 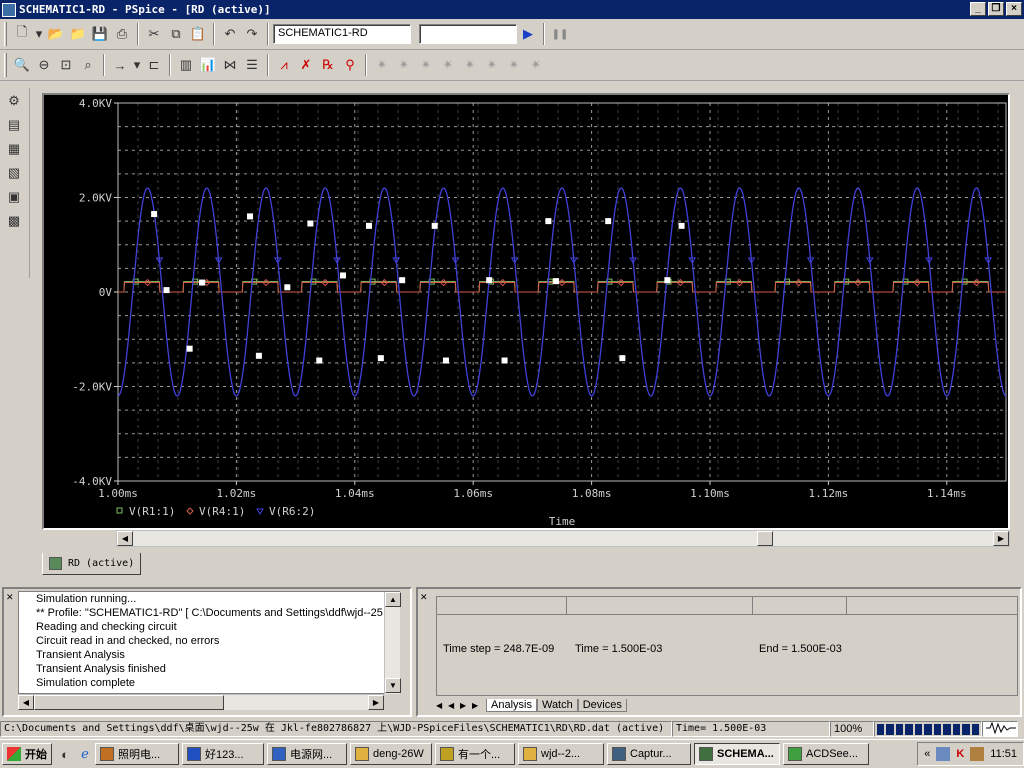 I want to click on output-scroll-thumb, so click(x=129, y=702).